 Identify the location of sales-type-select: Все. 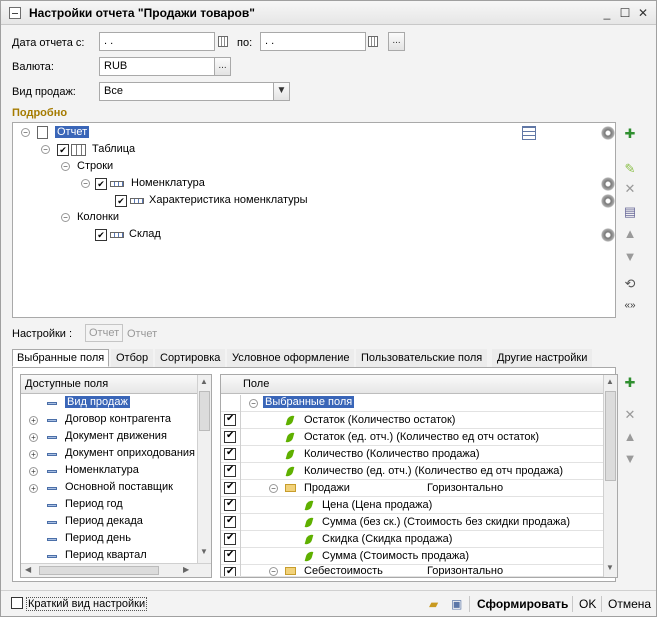
(186, 91).